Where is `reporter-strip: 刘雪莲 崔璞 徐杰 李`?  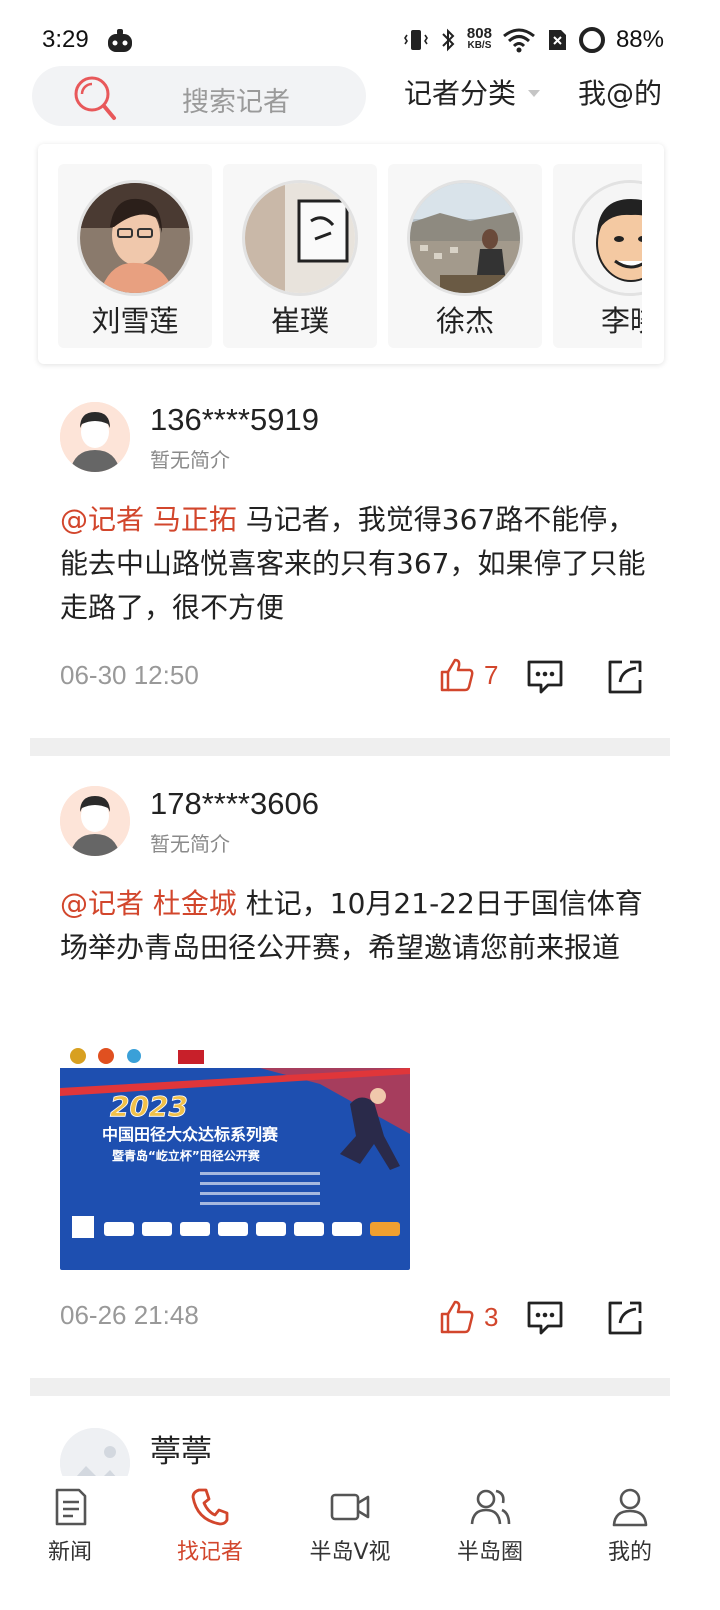
reporter-strip: 刘雪莲 崔璞 徐杰 李 is located at coordinates (350, 256).